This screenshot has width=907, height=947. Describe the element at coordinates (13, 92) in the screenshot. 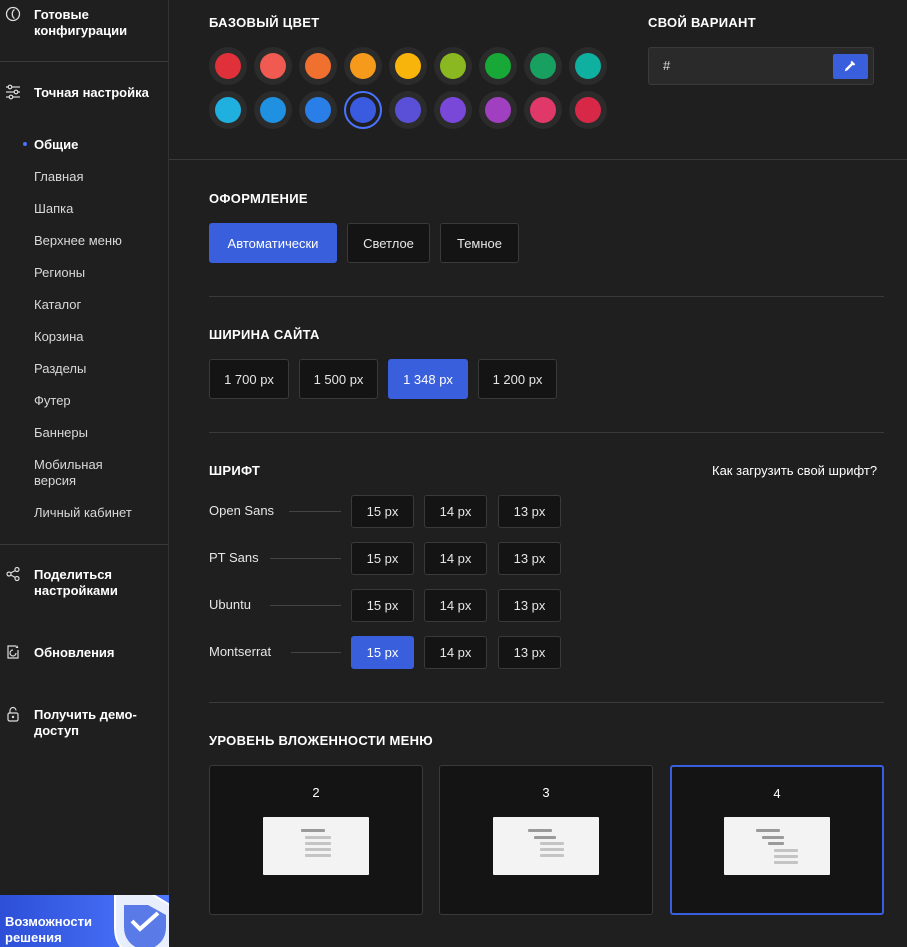

I see `sliders-icon` at that location.